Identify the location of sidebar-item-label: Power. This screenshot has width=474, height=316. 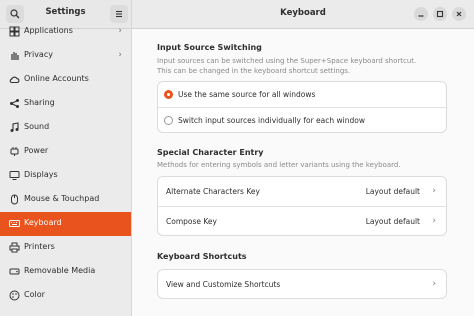
(36, 150).